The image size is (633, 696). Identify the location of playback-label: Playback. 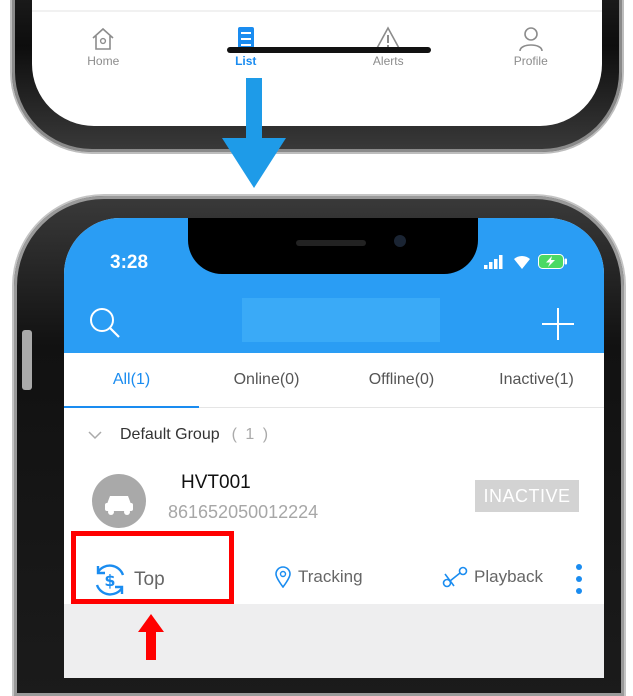
(508, 576).